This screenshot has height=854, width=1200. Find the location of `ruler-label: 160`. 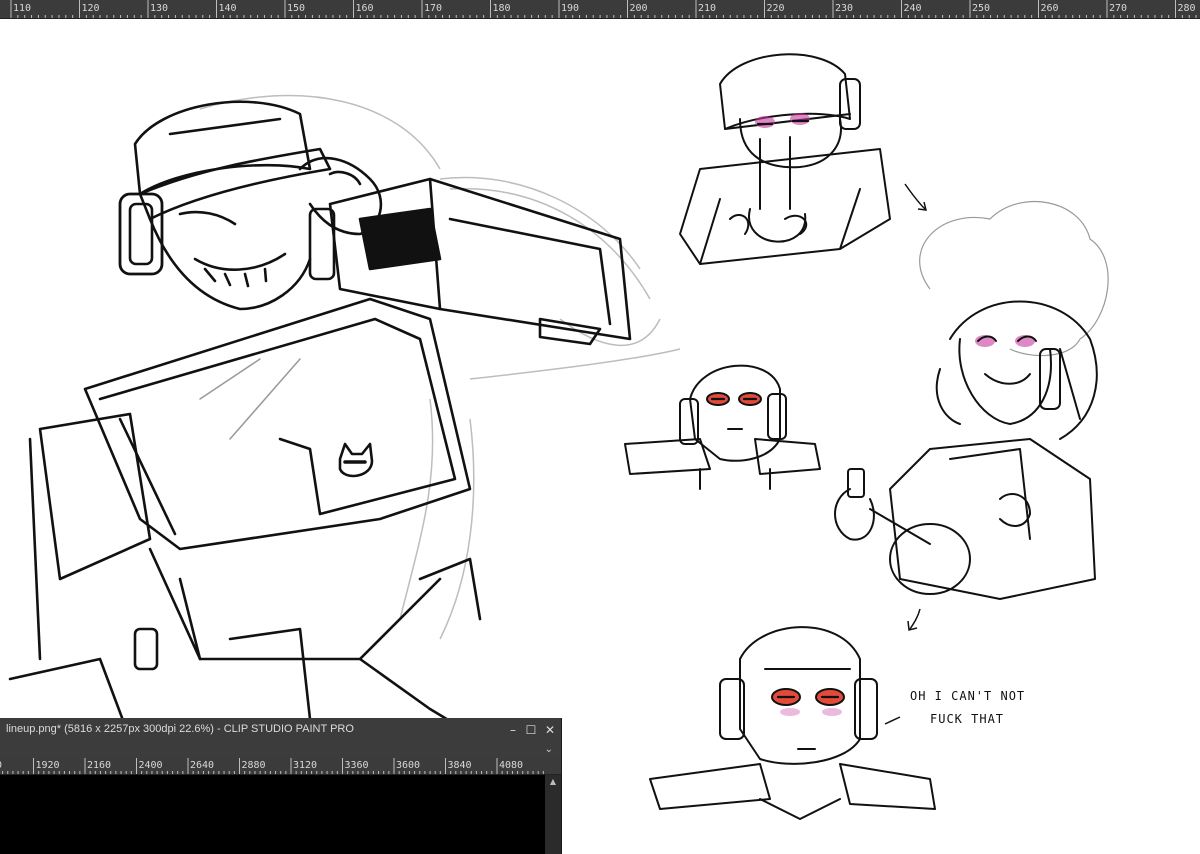

ruler-label: 160 is located at coordinates (364, 8).